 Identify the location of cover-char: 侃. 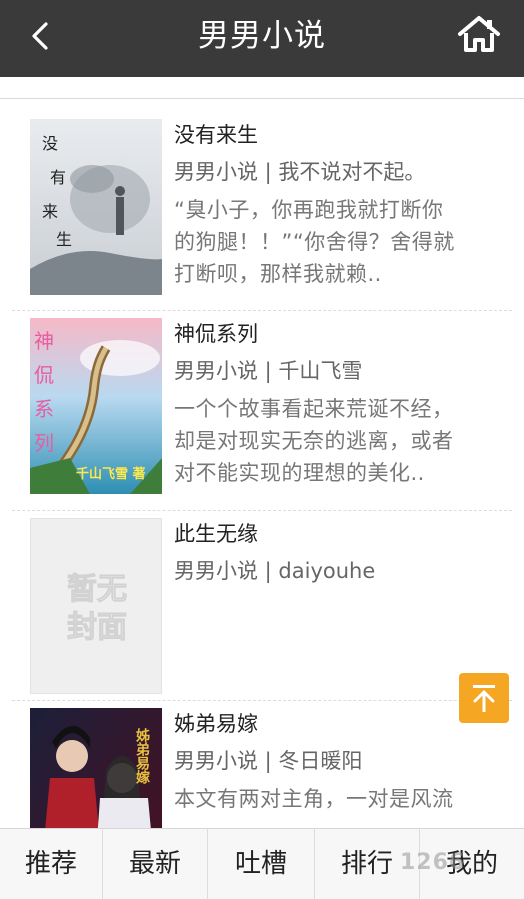
(44, 375).